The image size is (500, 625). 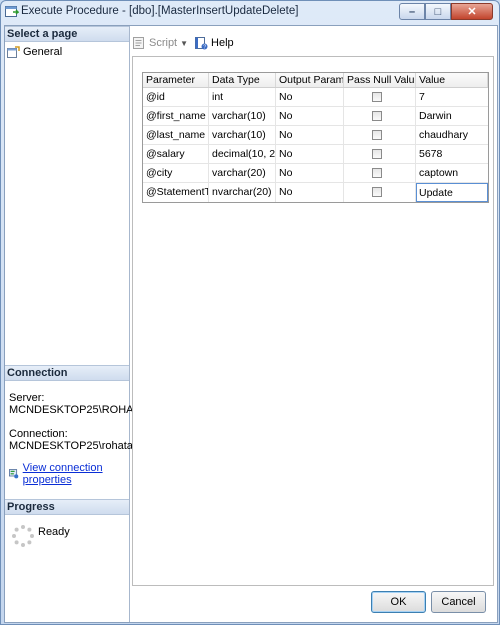 I want to click on parameter-name: @last_name, so click(x=176, y=135).